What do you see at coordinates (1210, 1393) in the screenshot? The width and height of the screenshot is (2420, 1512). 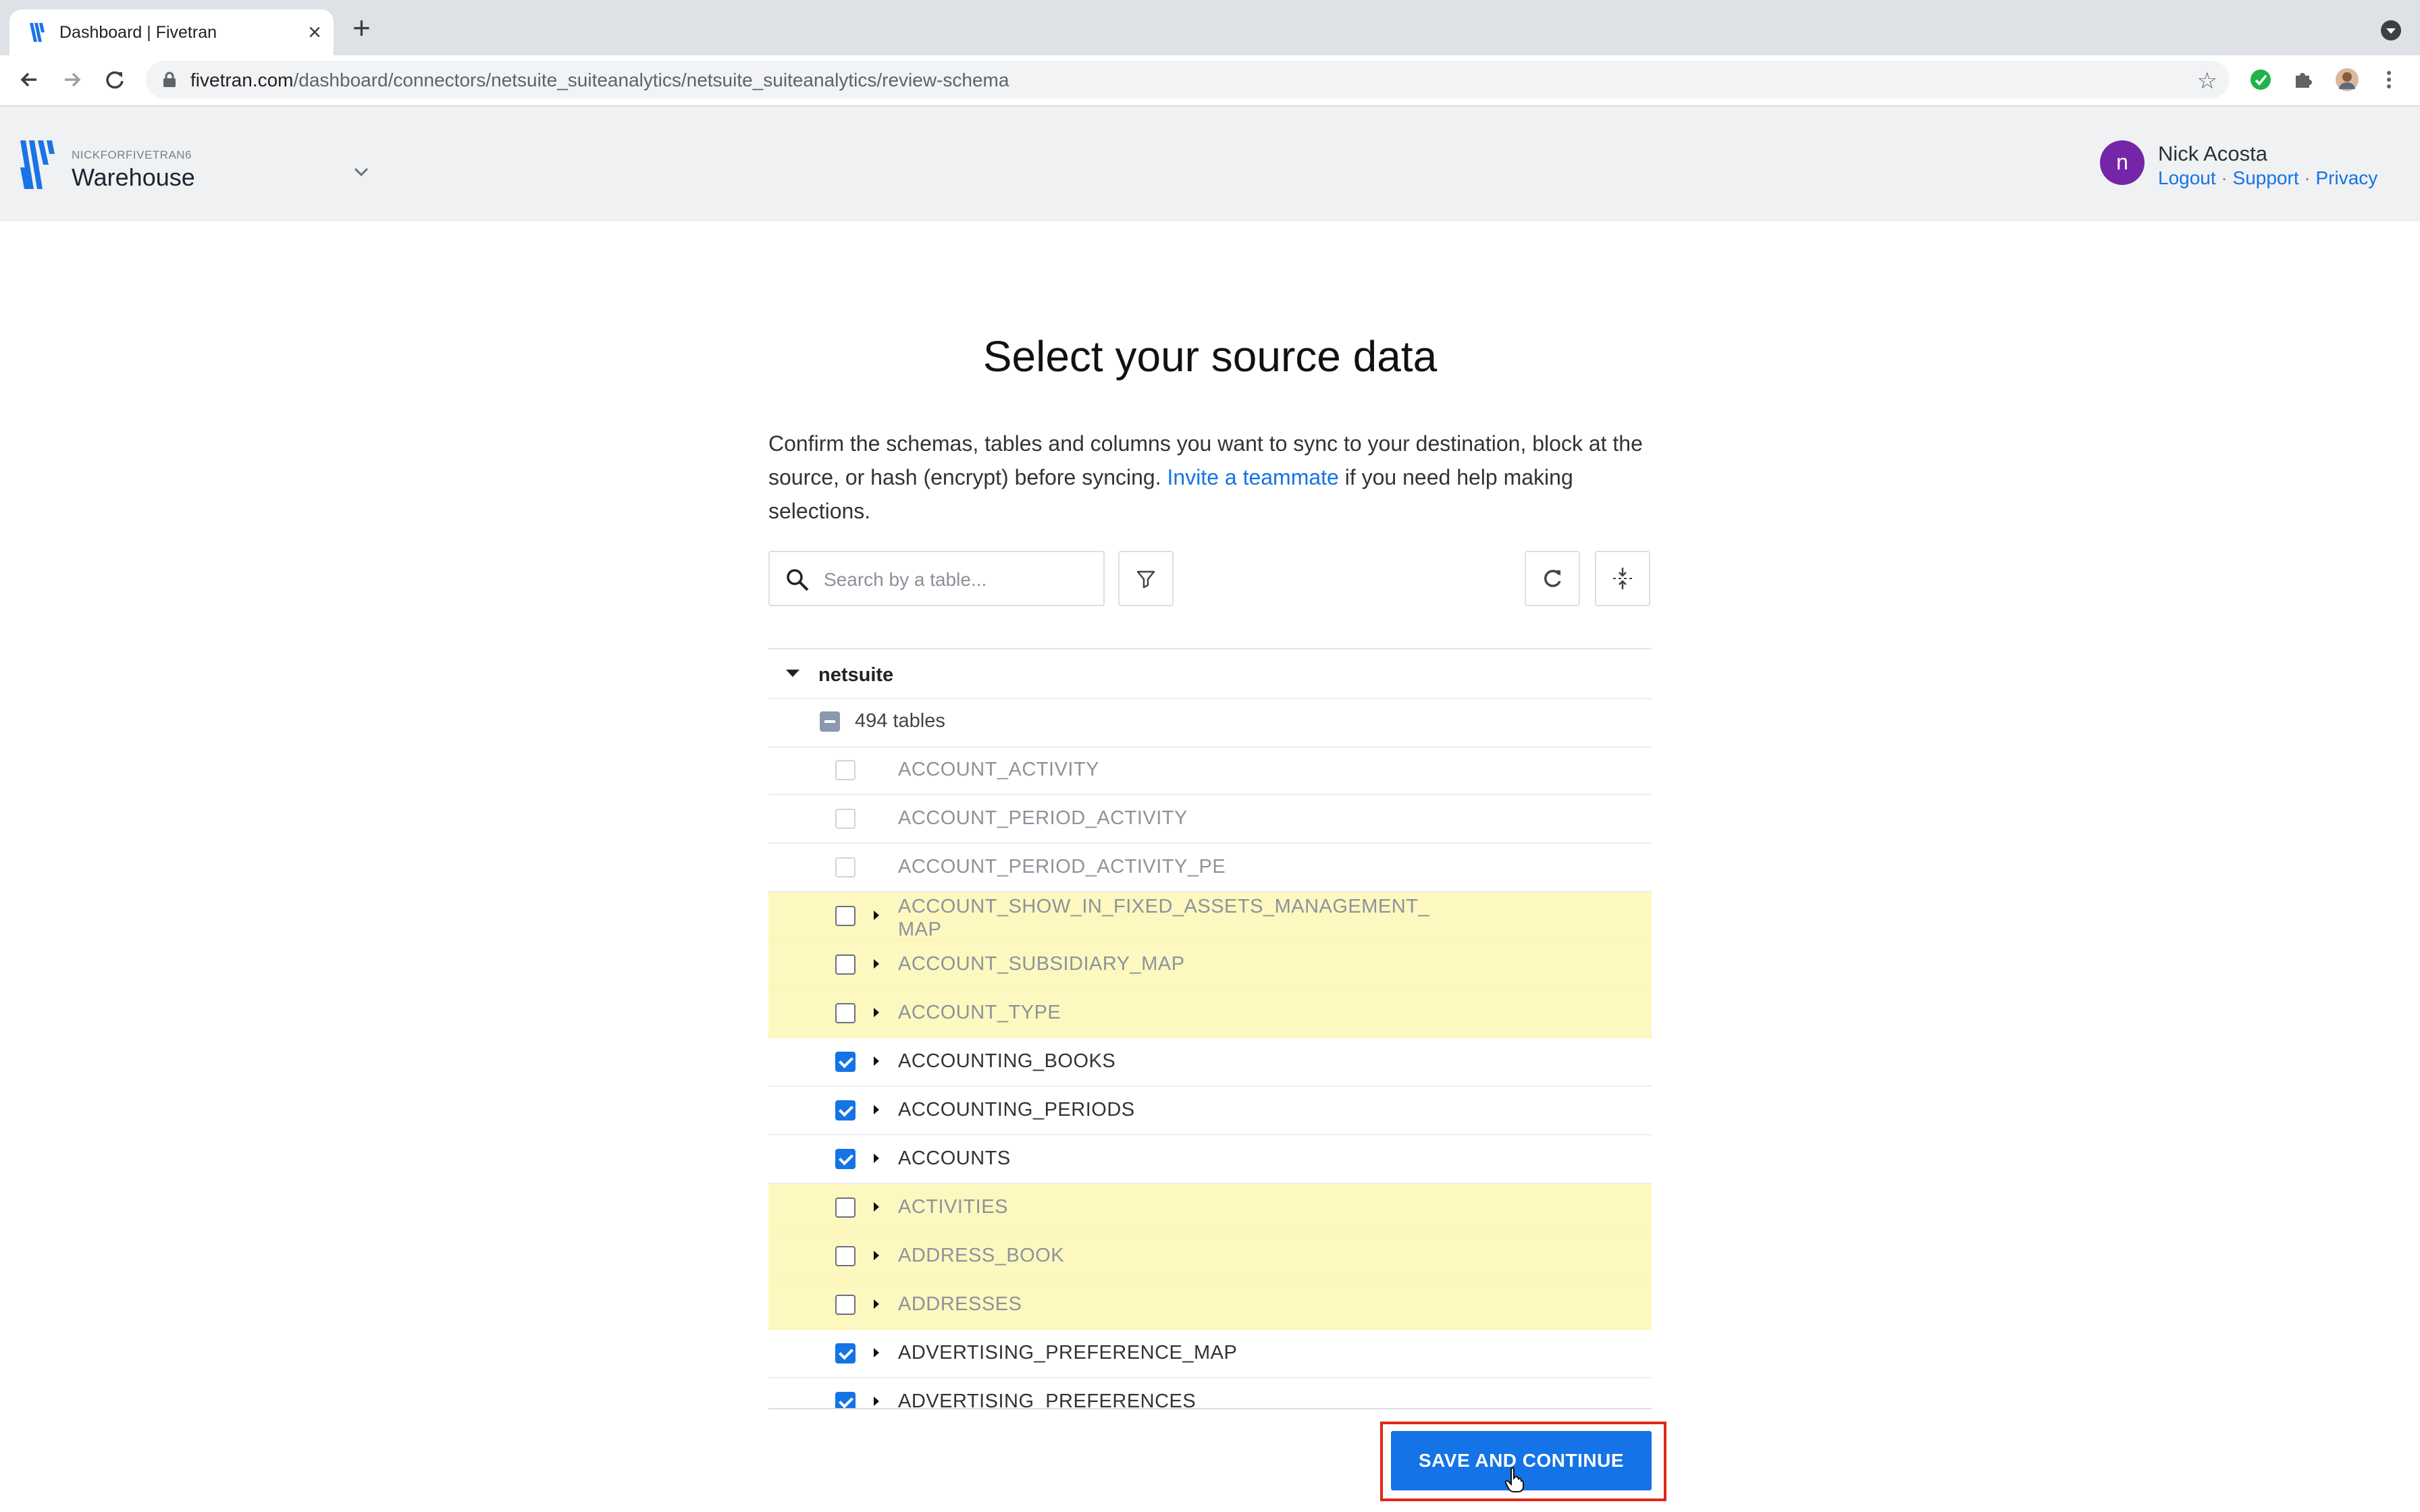 I see `table-row: ADVERTISING_PREFERENCES` at bounding box center [1210, 1393].